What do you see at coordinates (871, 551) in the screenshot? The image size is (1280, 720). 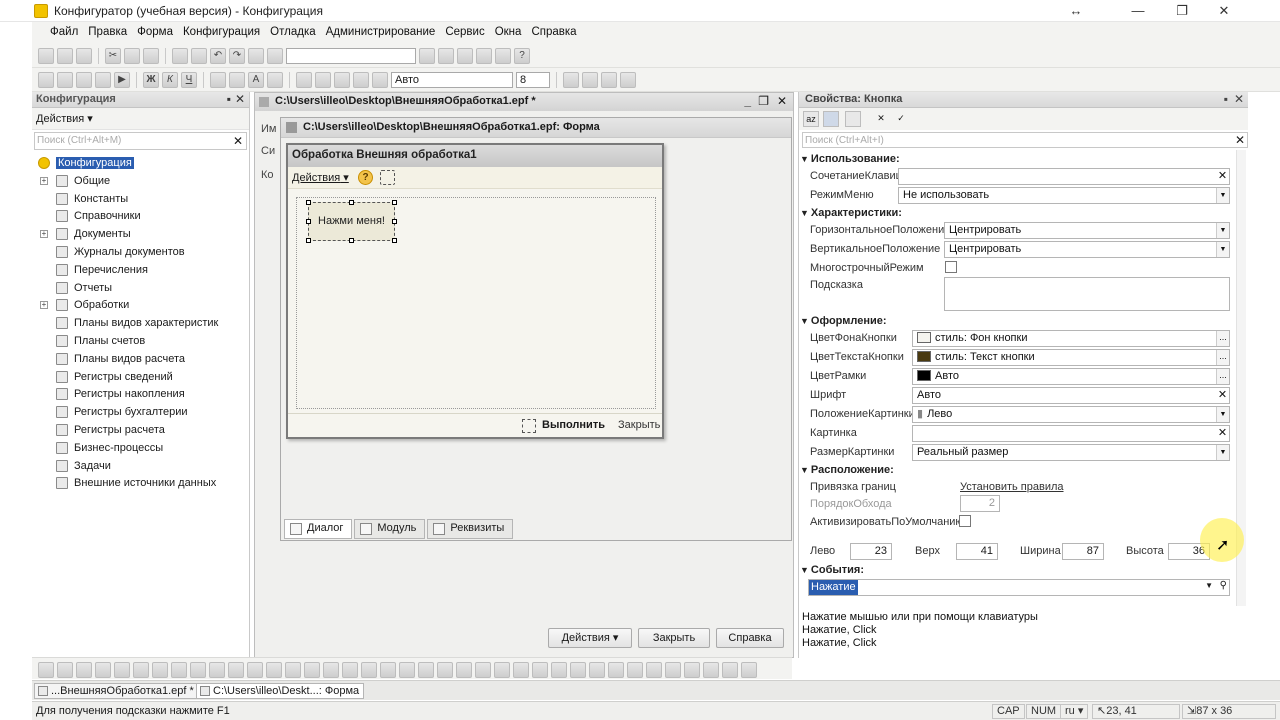 I see `left-field: 23` at bounding box center [871, 551].